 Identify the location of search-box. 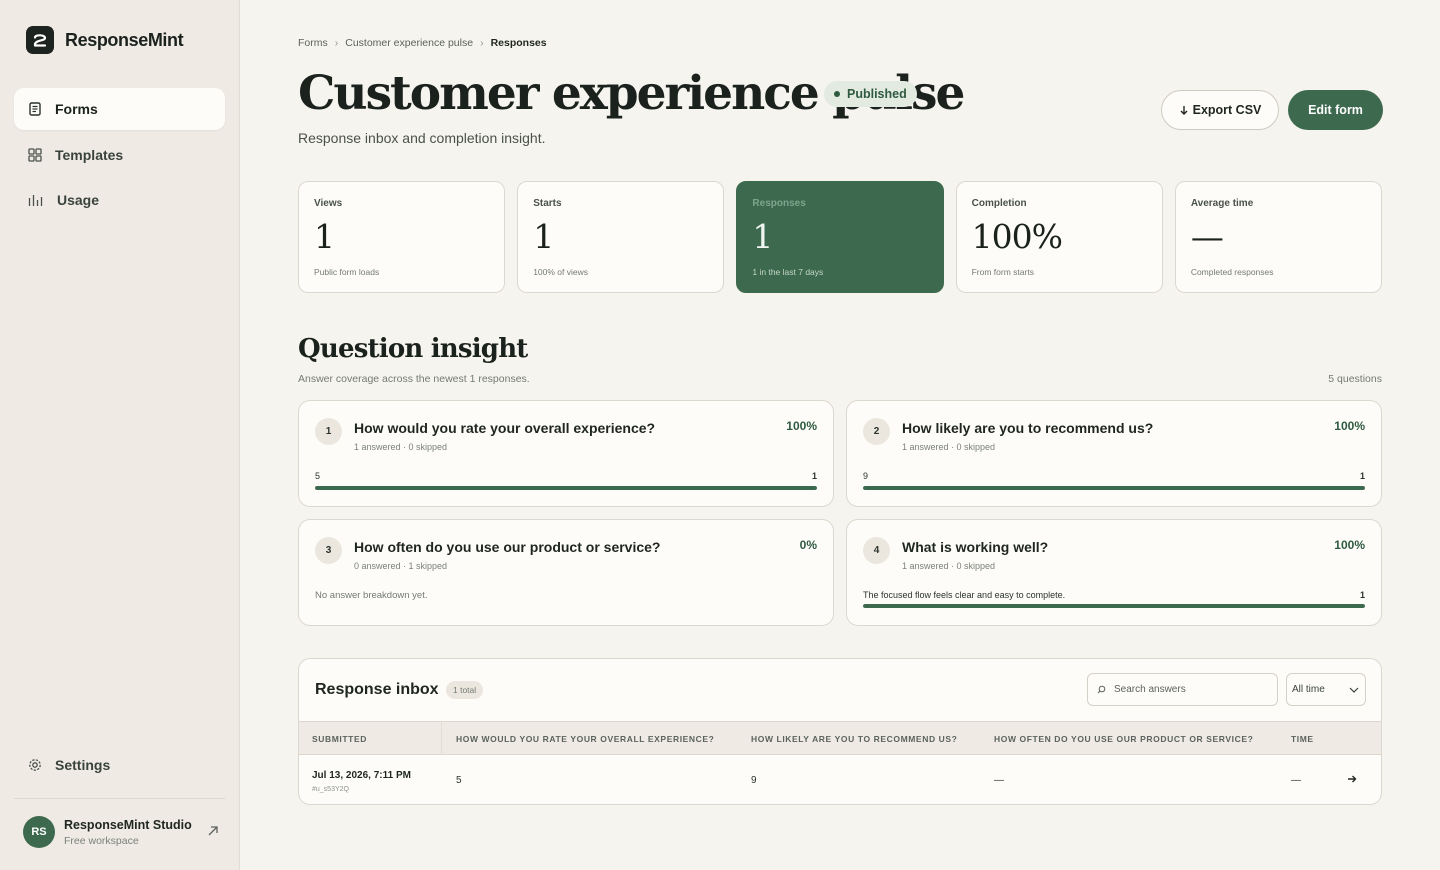
(1182, 689).